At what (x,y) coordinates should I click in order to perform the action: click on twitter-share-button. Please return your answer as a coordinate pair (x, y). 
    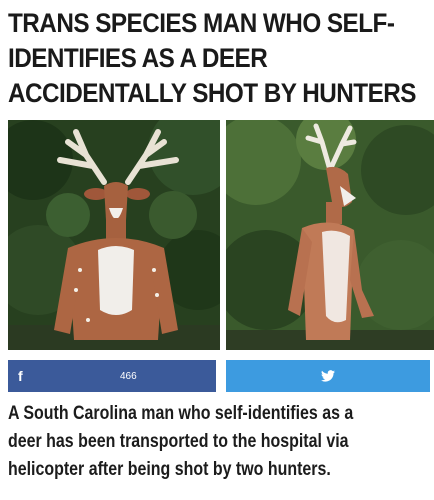
    Looking at the image, I should click on (328, 376).